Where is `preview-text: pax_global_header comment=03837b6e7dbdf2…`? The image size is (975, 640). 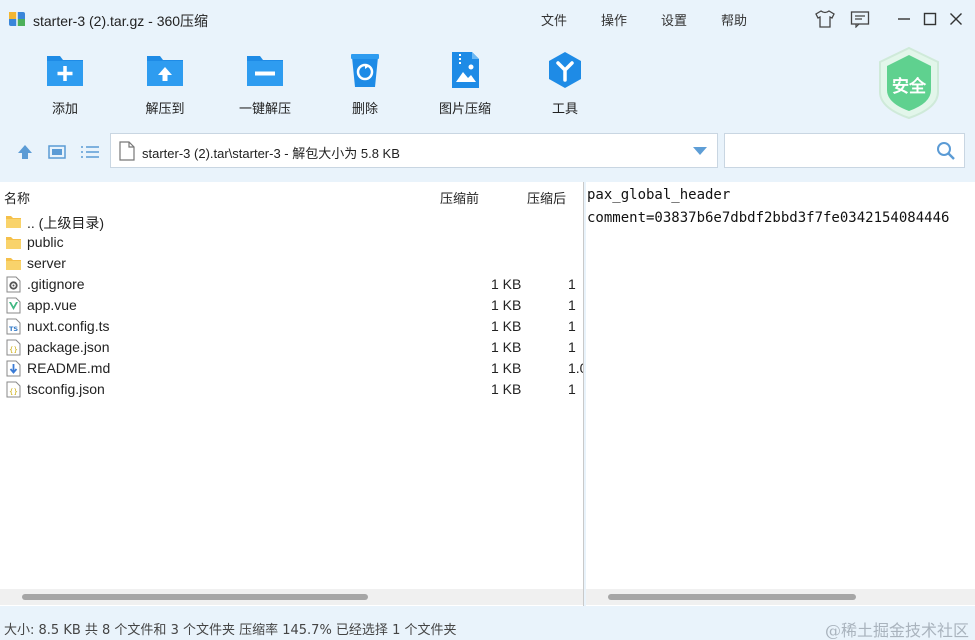
preview-text: pax_global_header comment=03837b6e7dbdf2… is located at coordinates (768, 207).